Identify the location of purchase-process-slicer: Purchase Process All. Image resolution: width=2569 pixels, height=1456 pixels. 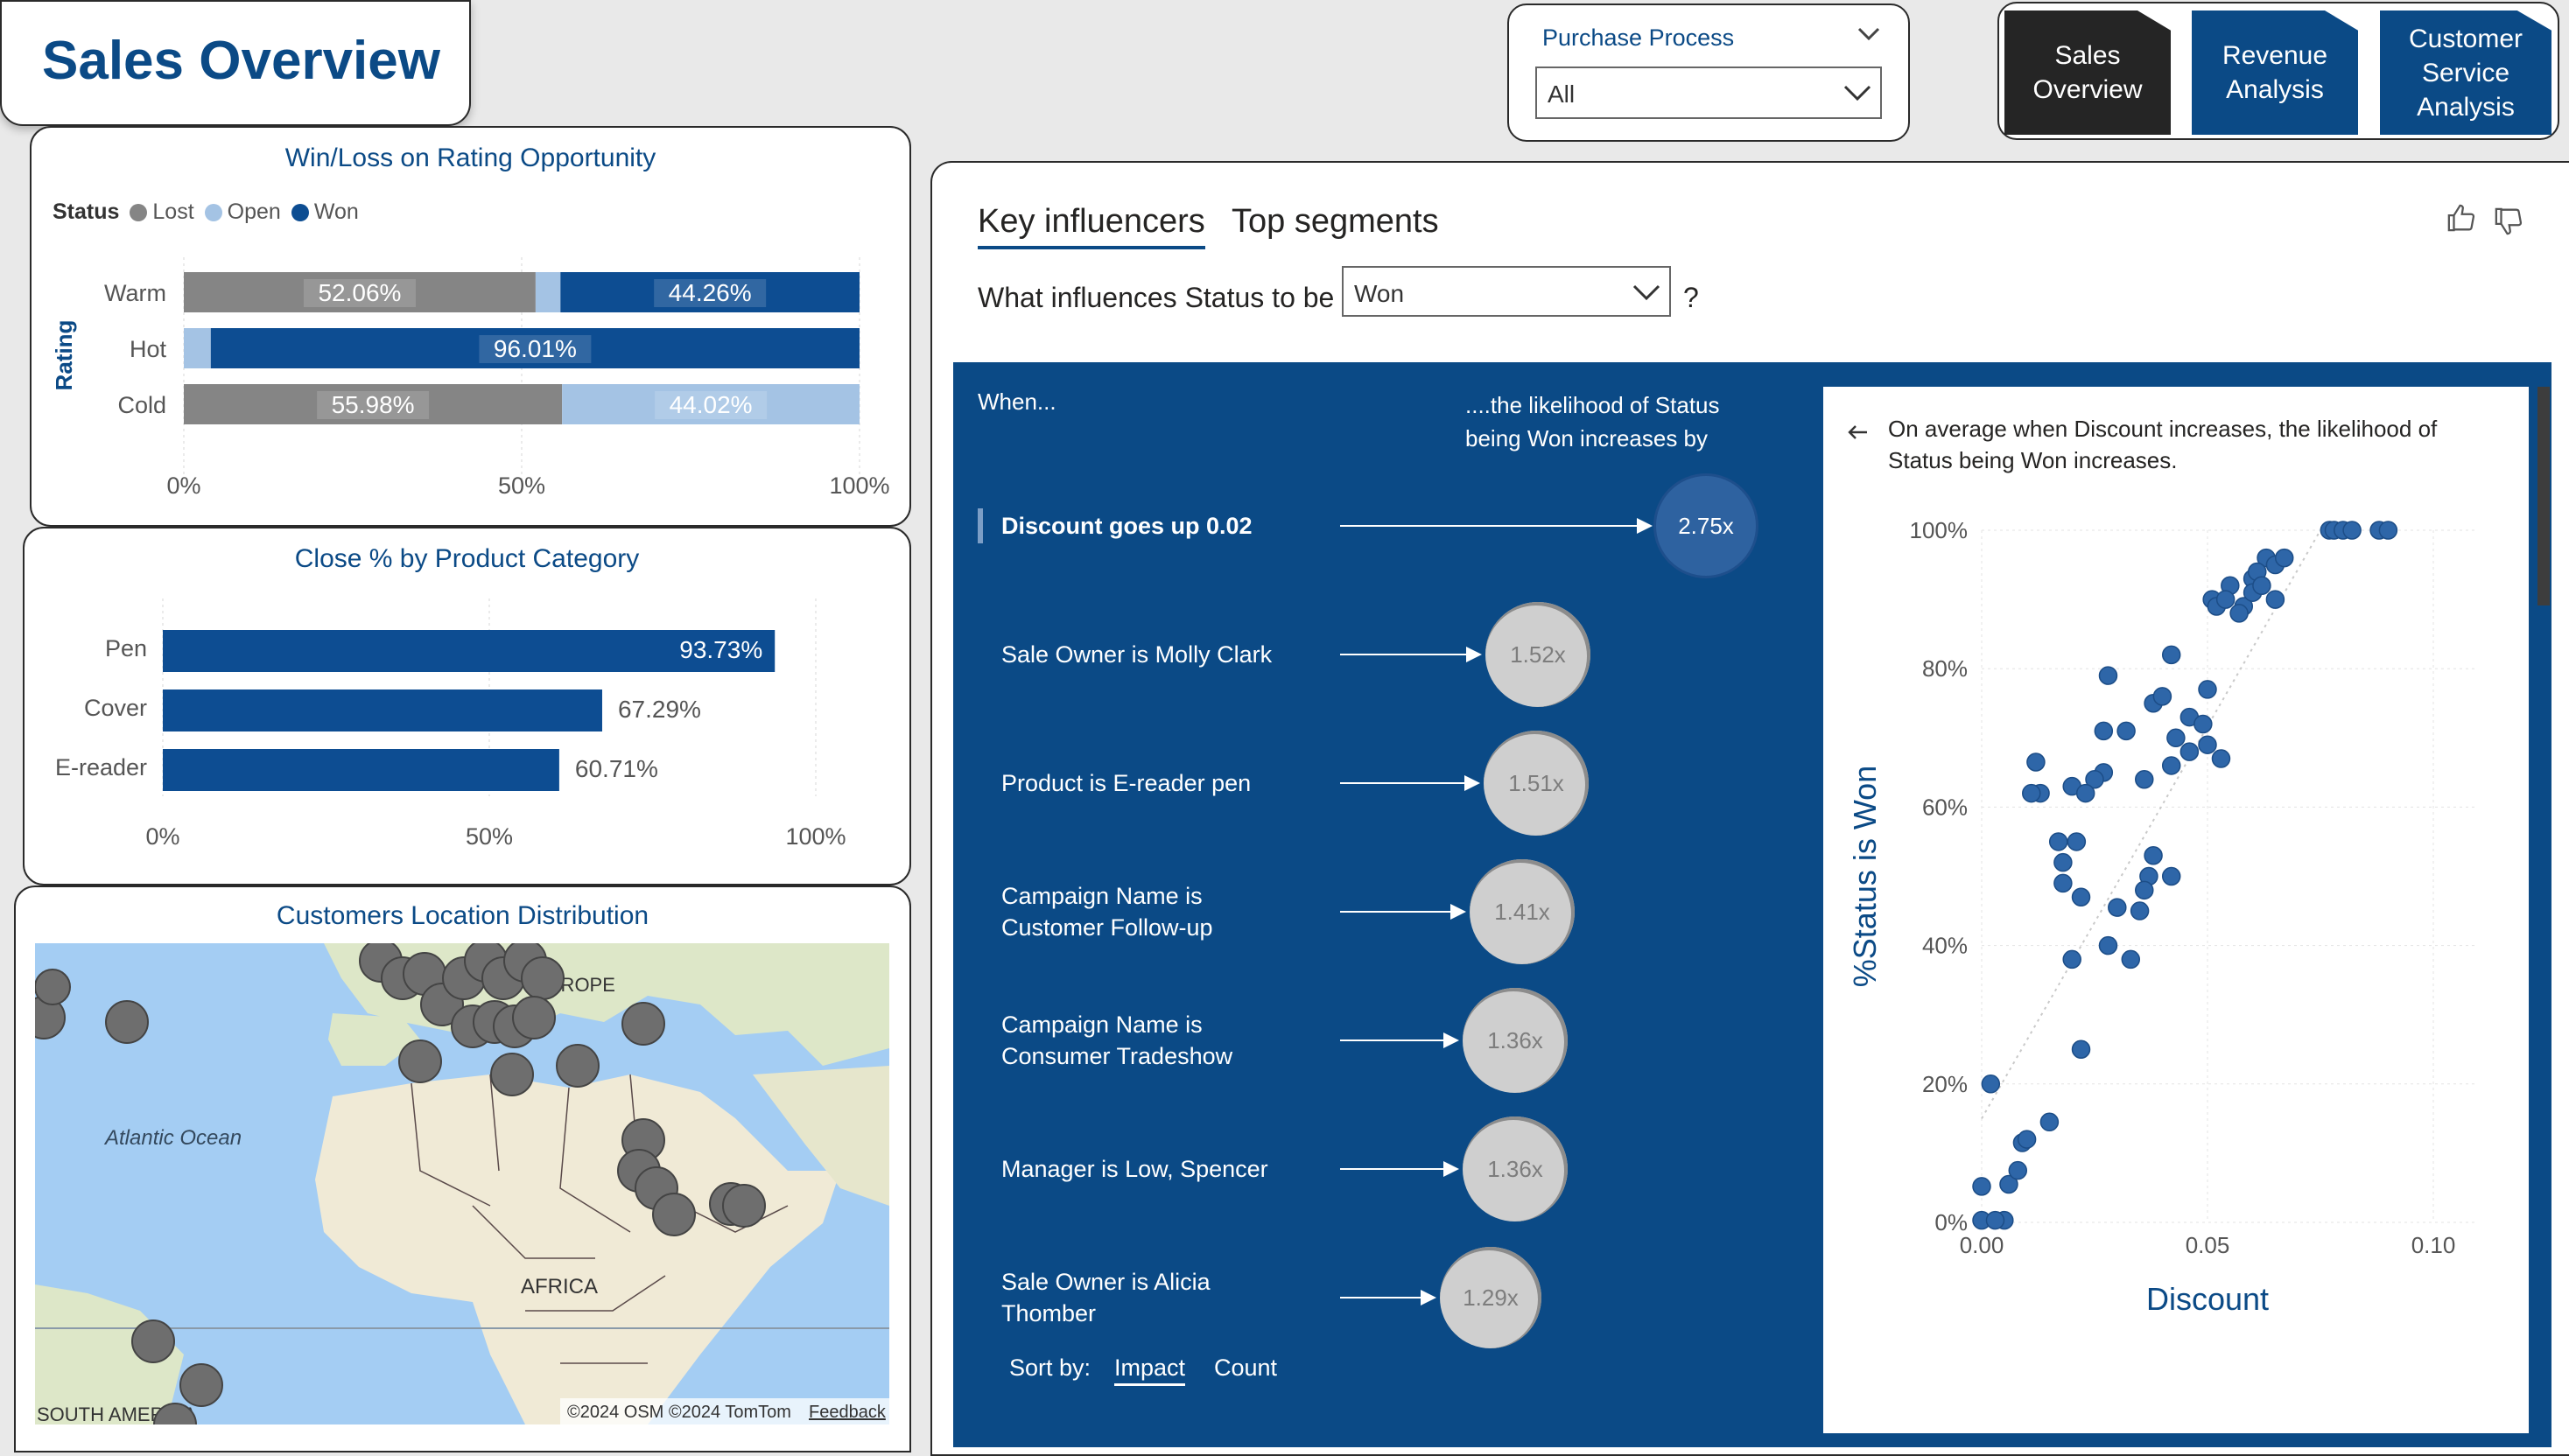
(1708, 73).